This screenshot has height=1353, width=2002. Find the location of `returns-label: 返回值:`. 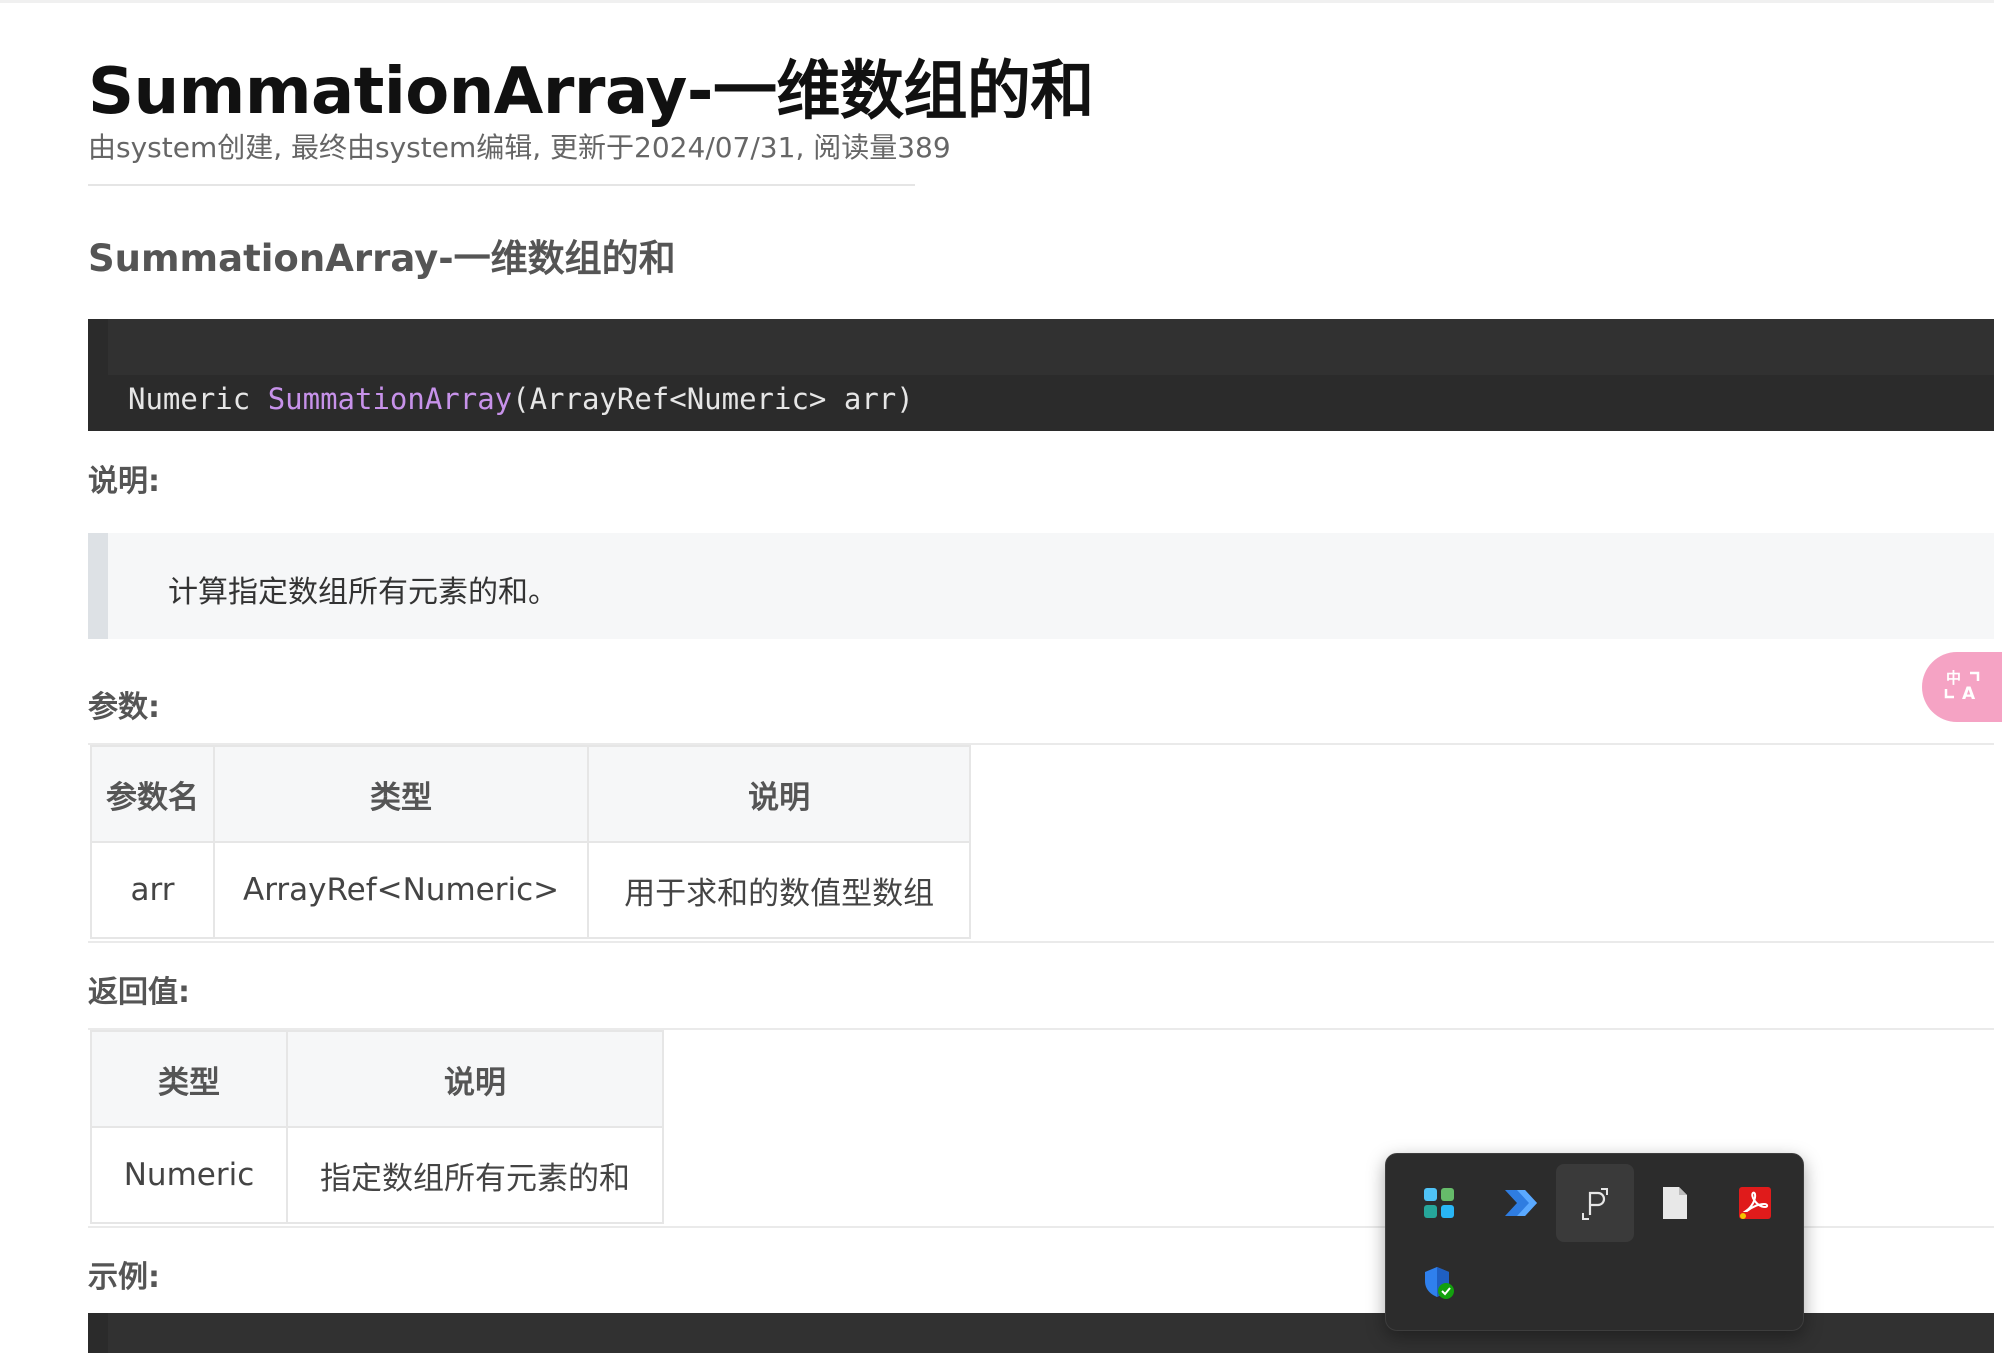

returns-label: 返回值: is located at coordinates (139, 992).